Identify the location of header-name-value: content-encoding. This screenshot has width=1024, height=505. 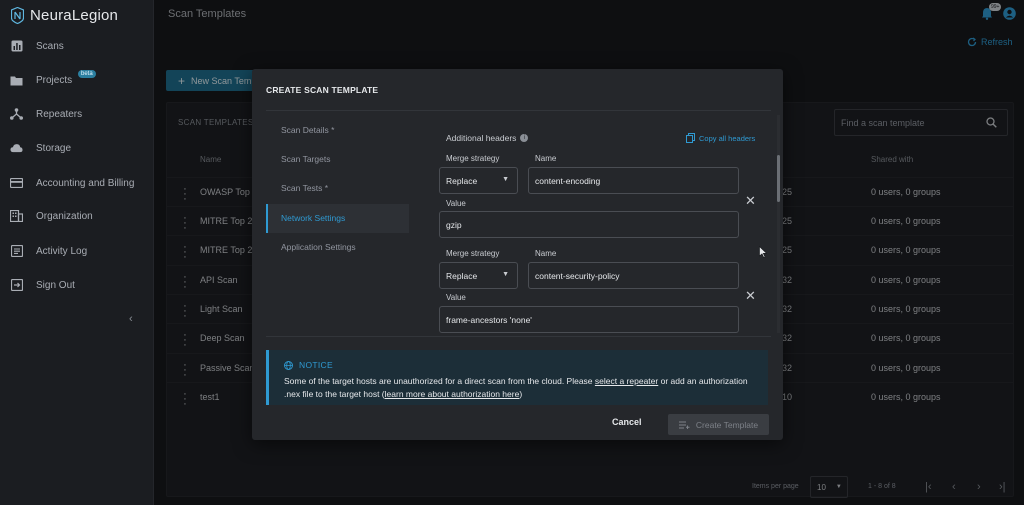
(568, 181).